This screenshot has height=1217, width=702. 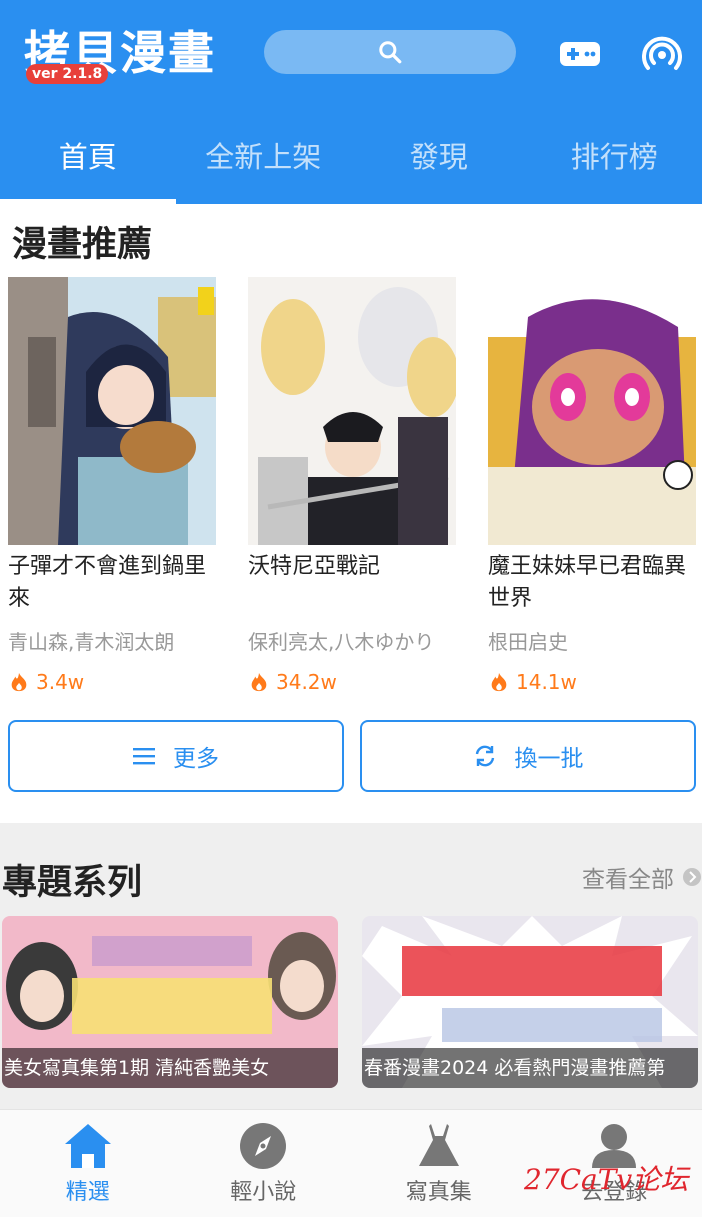 I want to click on comic-card: 沃特尼亞戰記 保利亮太,八木ゆかり 34.2w, so click(x=352, y=486).